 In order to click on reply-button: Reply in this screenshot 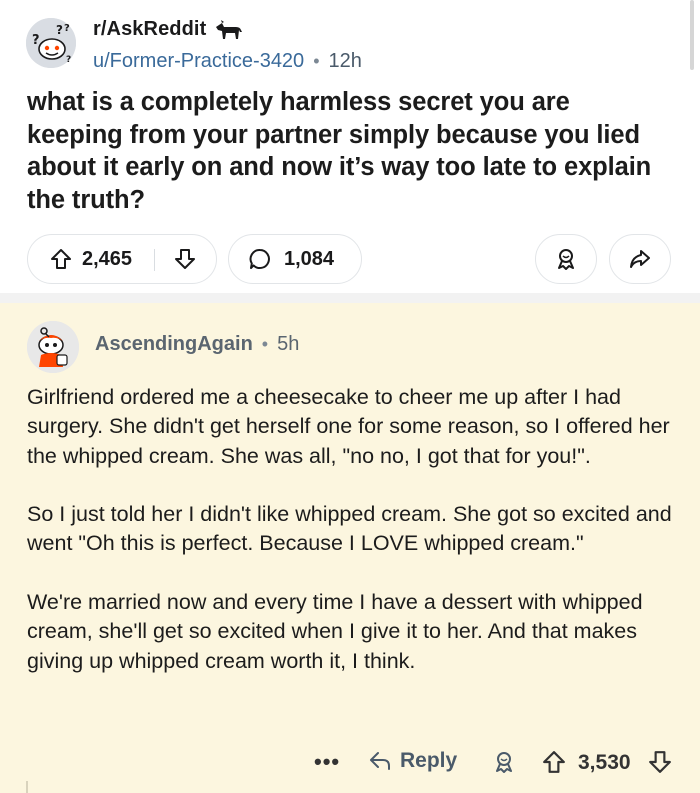, I will do `click(412, 761)`.